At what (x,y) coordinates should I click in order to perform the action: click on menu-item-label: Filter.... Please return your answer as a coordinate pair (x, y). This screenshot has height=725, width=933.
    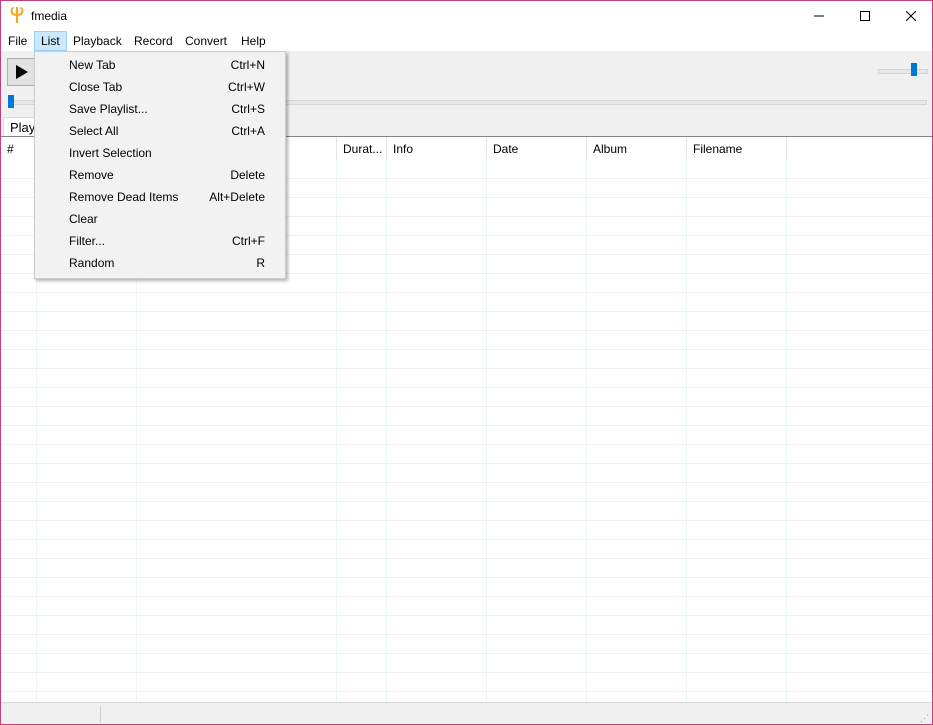
    Looking at the image, I should click on (87, 241).